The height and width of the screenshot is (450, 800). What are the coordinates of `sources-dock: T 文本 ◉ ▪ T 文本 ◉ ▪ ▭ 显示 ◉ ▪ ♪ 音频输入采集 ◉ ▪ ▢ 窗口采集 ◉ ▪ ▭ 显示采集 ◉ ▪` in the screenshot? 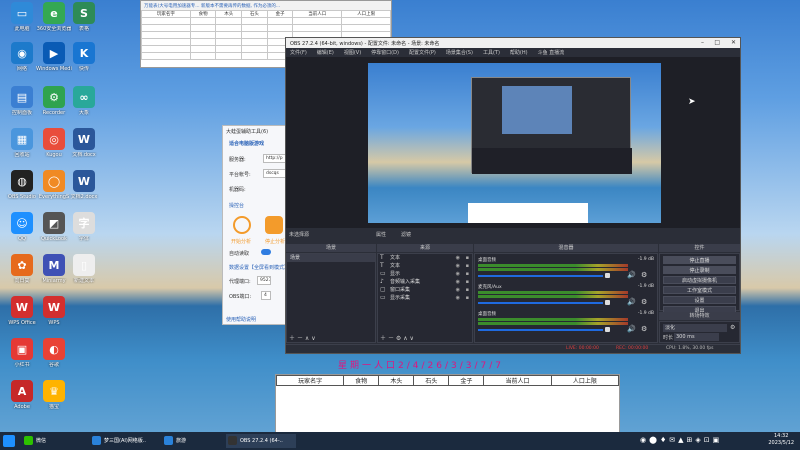 It's located at (425, 298).